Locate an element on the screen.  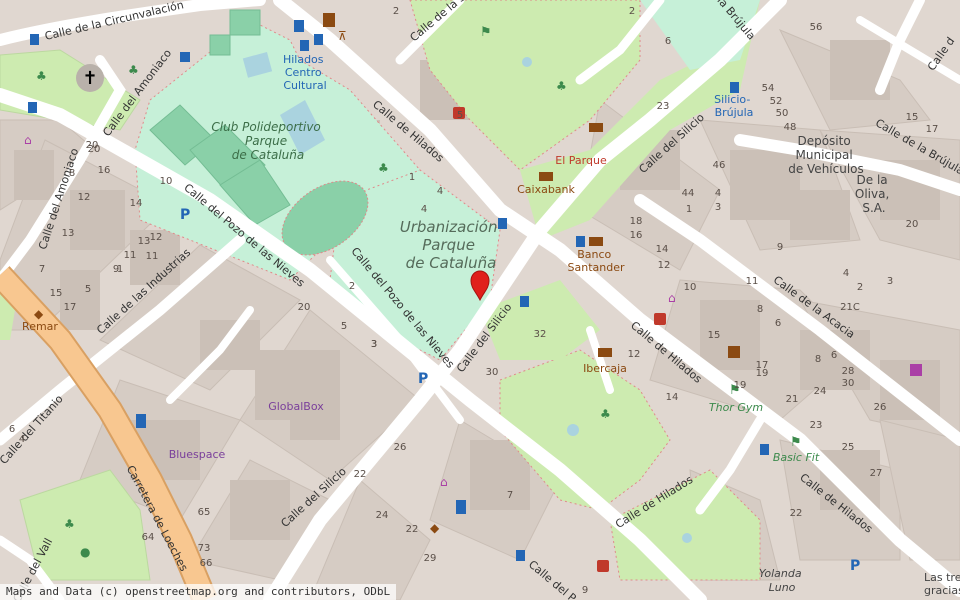
second-hand-icon: ◆ is located at coordinates (39, 314).